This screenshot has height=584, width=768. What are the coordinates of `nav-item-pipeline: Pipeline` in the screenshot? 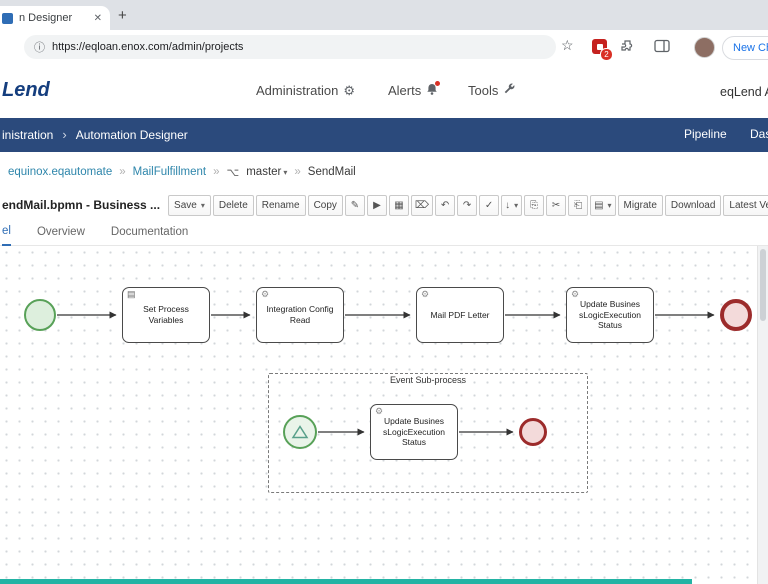 It's located at (705, 134).